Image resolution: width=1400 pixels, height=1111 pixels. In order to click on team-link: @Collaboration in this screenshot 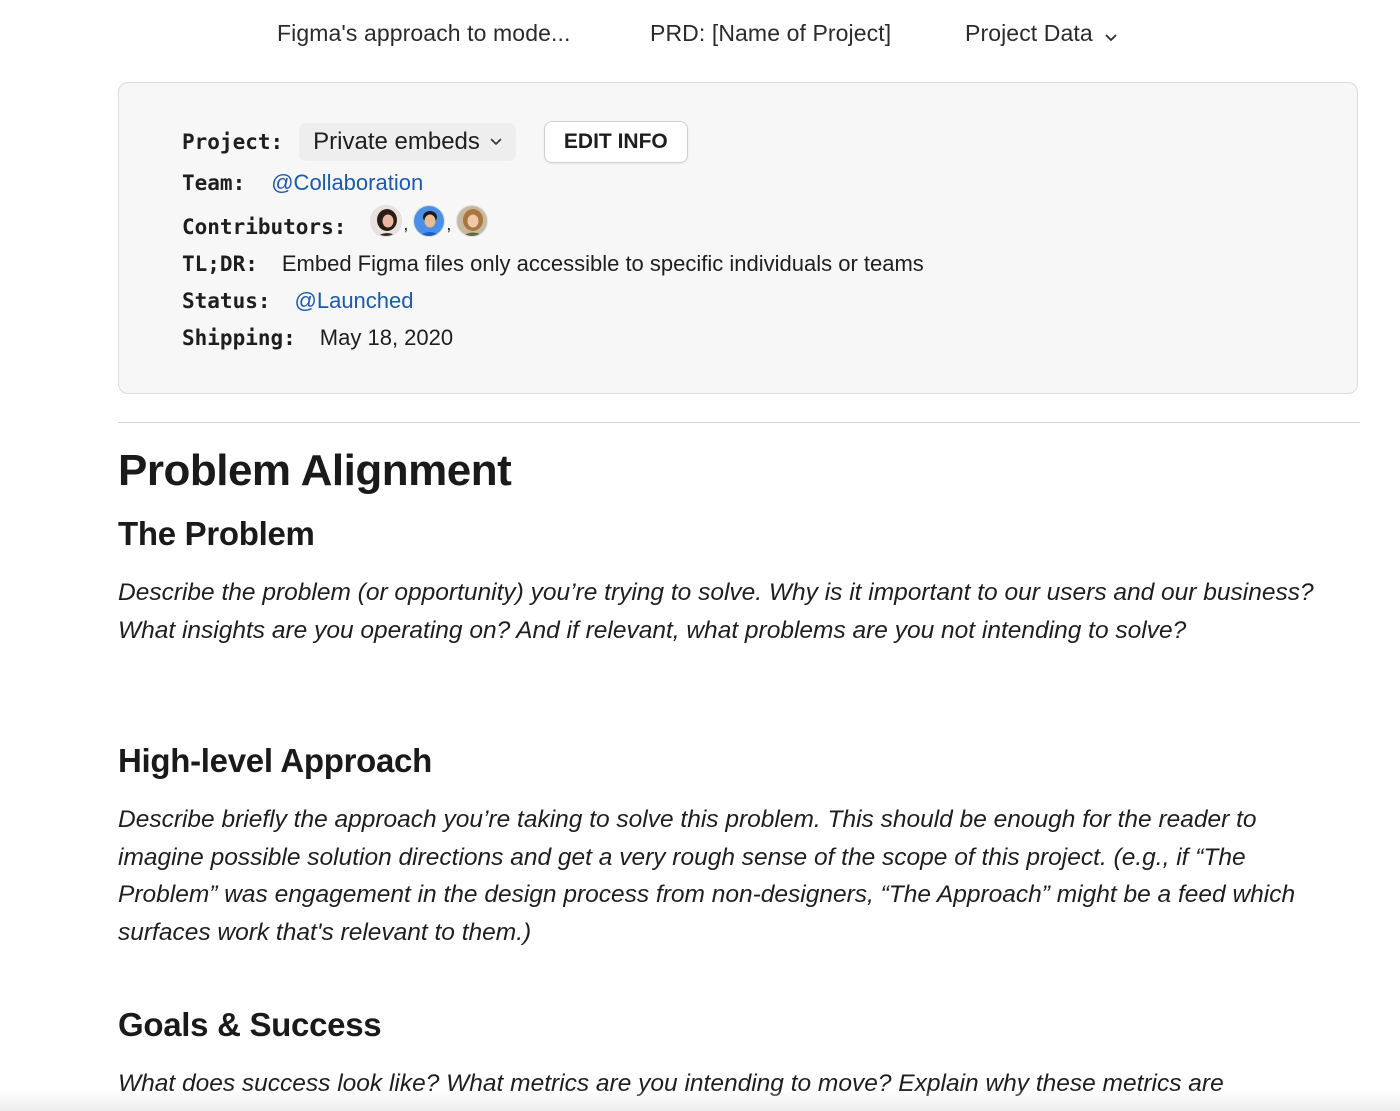, I will do `click(347, 183)`.